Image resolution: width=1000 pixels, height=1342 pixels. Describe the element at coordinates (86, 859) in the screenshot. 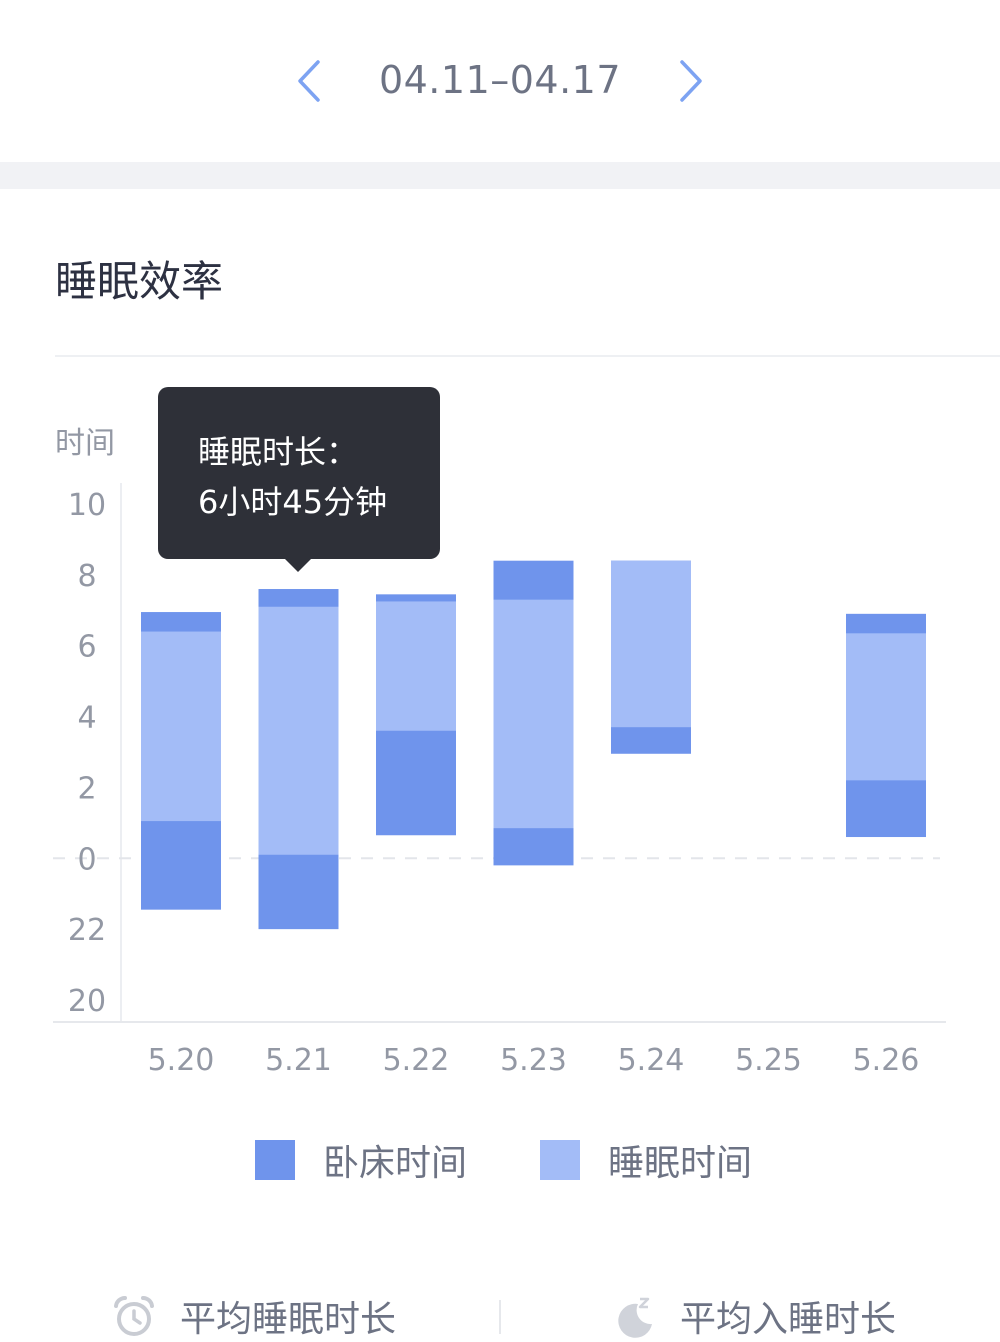

I see `y-tick-label: 0` at that location.